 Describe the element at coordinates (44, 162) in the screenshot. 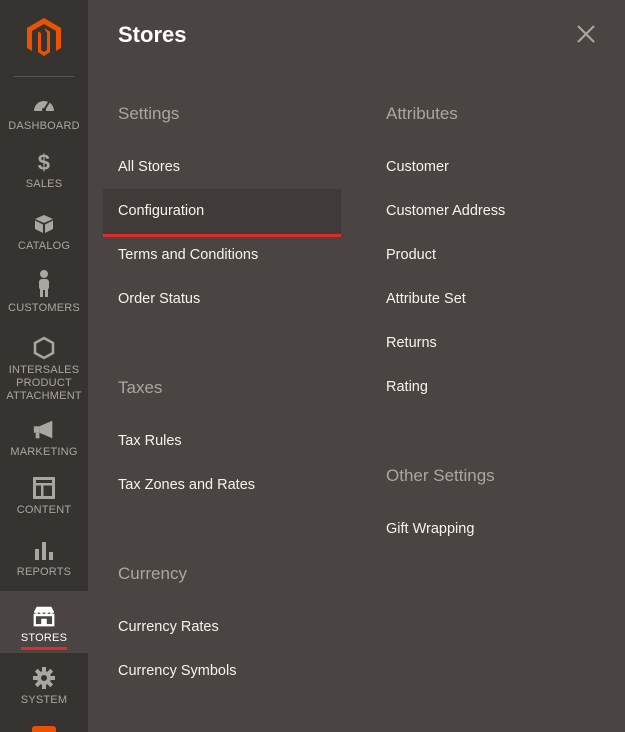

I see `dollar-icon: $` at that location.